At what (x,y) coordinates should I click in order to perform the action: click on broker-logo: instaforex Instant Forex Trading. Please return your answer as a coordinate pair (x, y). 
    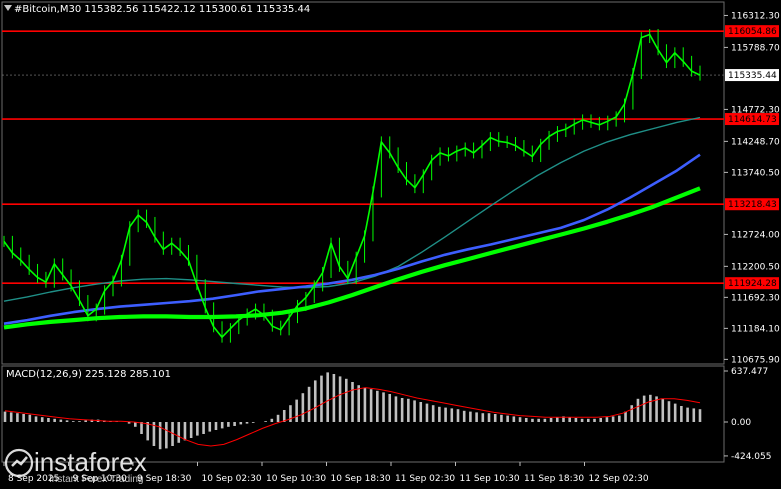
    Looking at the image, I should click on (94, 467).